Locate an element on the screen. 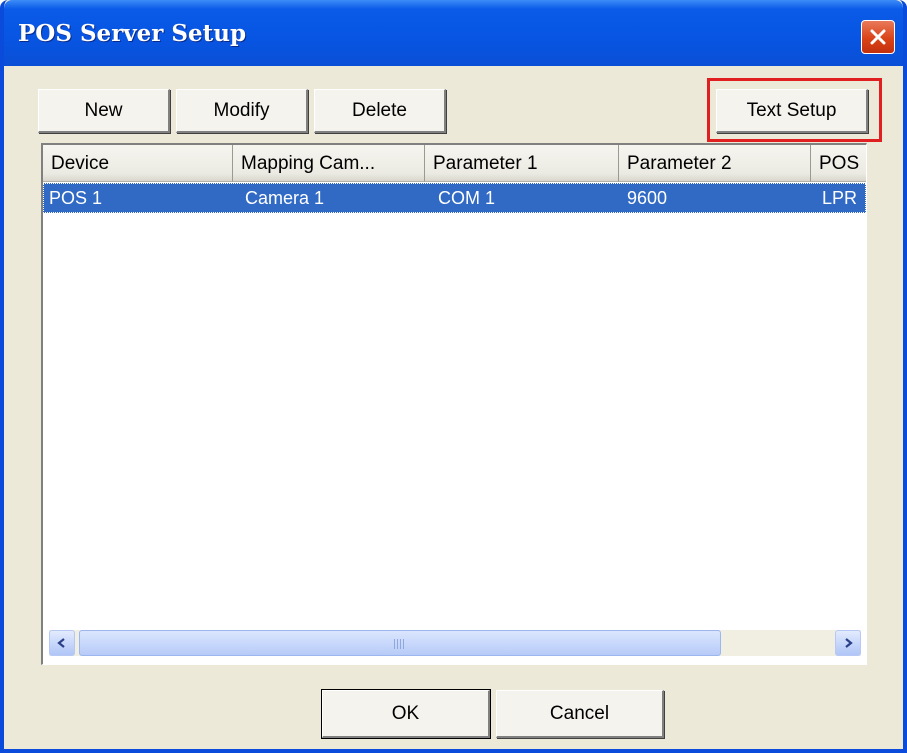  table-row: POS 1 Camera 1 COM 1 9600 LPR is located at coordinates (454, 198).